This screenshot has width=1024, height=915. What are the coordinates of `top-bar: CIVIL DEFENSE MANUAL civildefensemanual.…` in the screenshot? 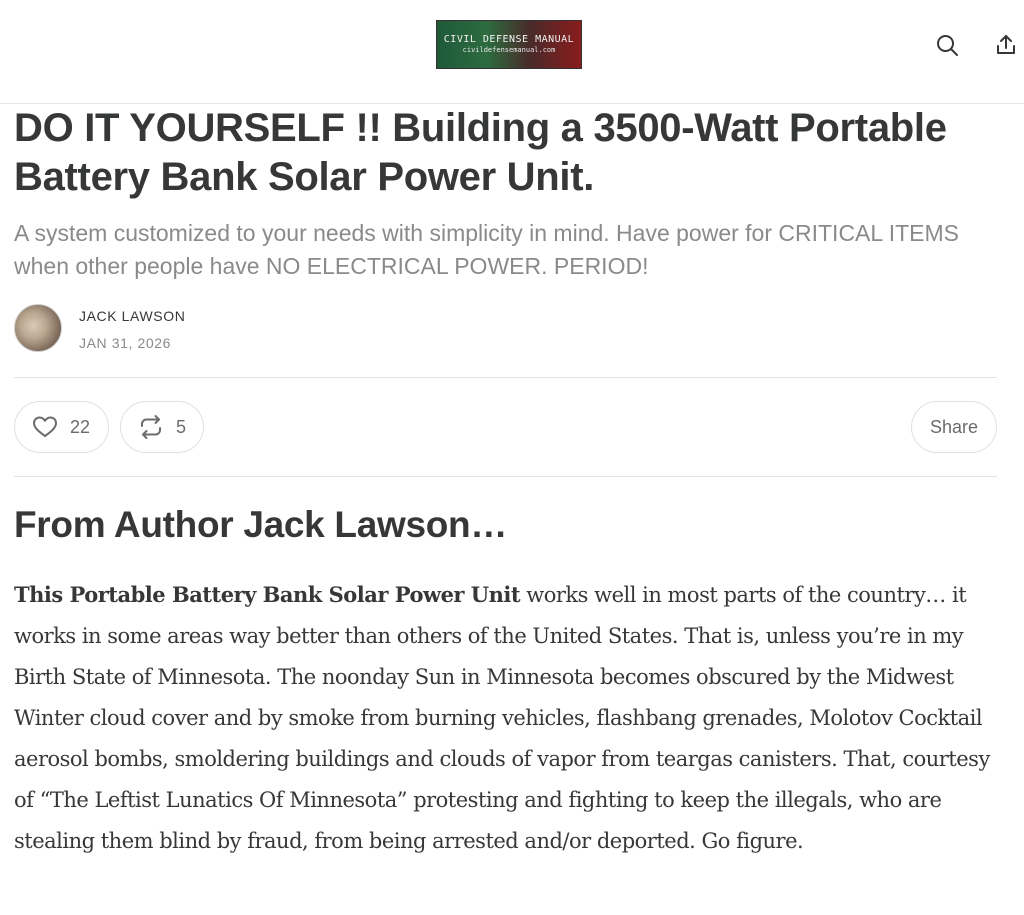 It's located at (512, 52).